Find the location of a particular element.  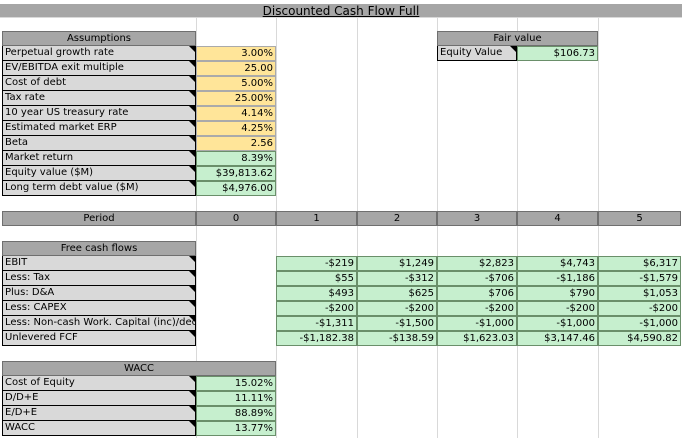

period-1: 1 is located at coordinates (316, 218).